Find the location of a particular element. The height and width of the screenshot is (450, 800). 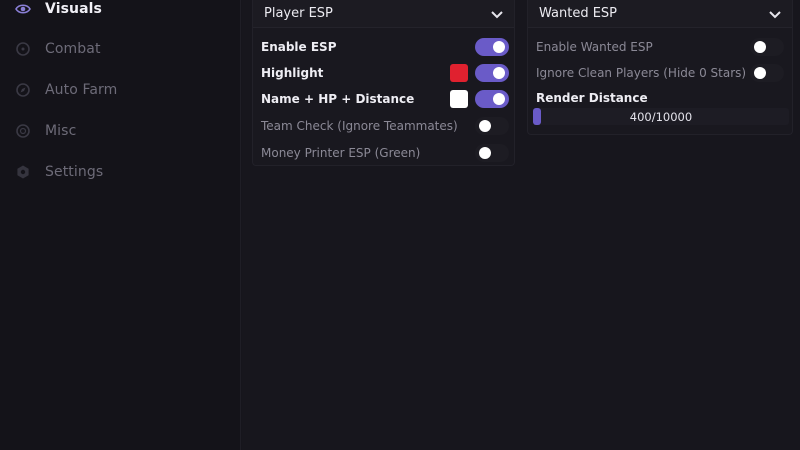

enable-wanted-esp-label: Enable Wanted ESP is located at coordinates (594, 47).